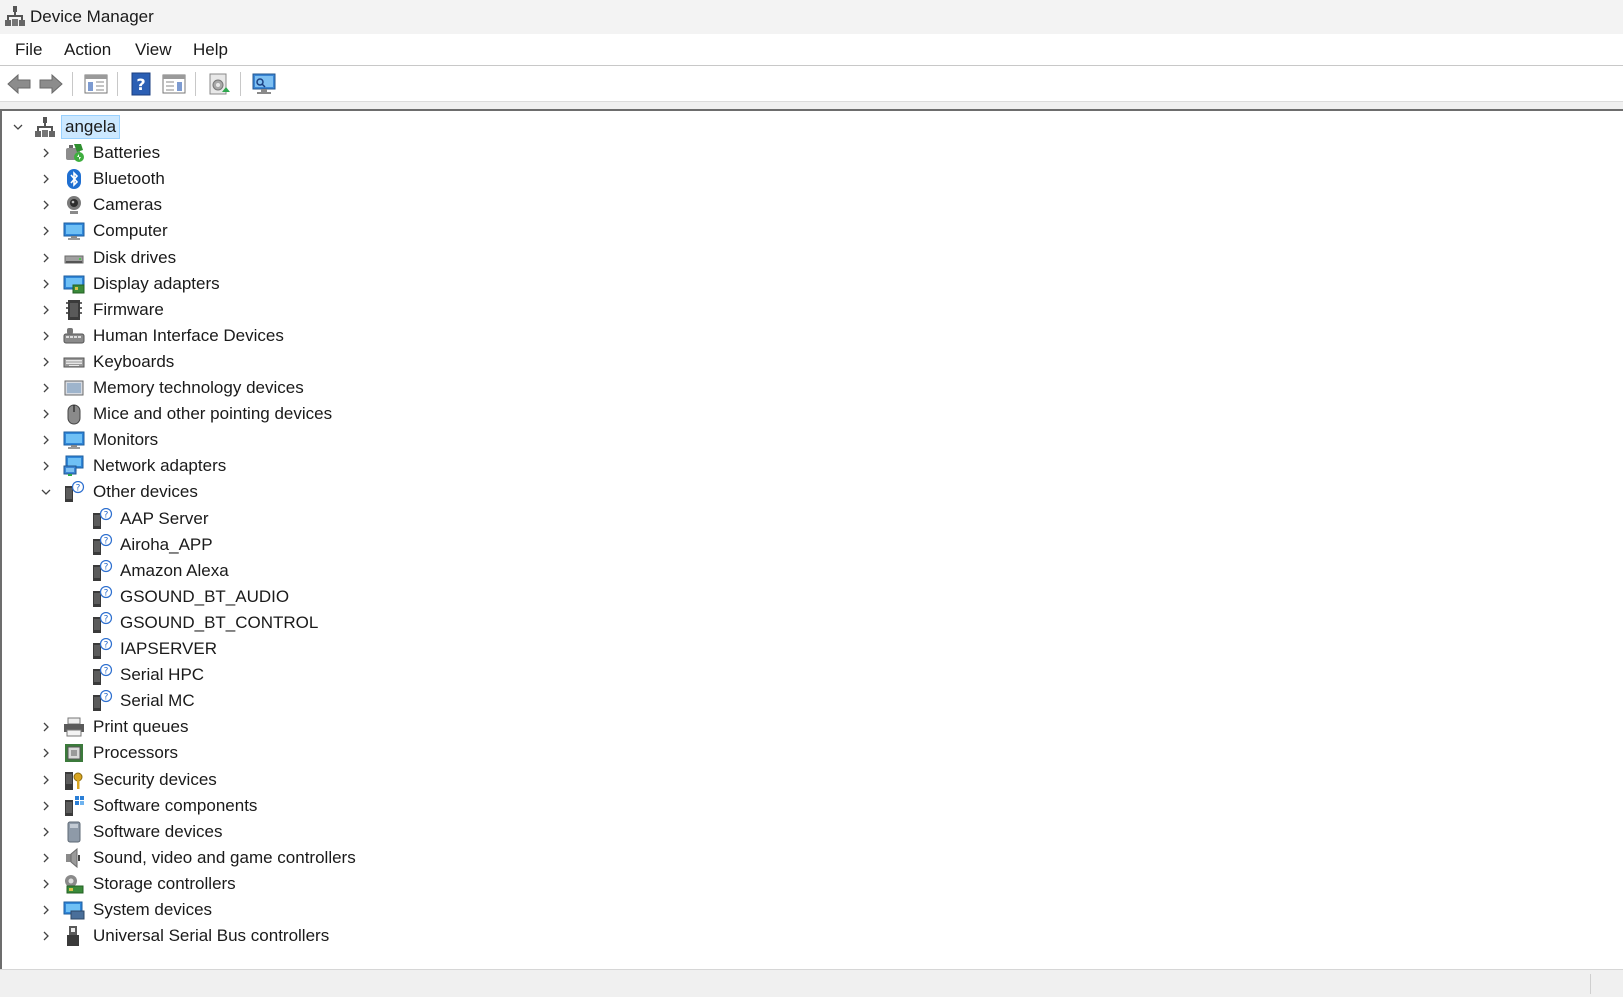 Image resolution: width=1623 pixels, height=997 pixels. I want to click on tree-category: Storage controllers, so click(812, 884).